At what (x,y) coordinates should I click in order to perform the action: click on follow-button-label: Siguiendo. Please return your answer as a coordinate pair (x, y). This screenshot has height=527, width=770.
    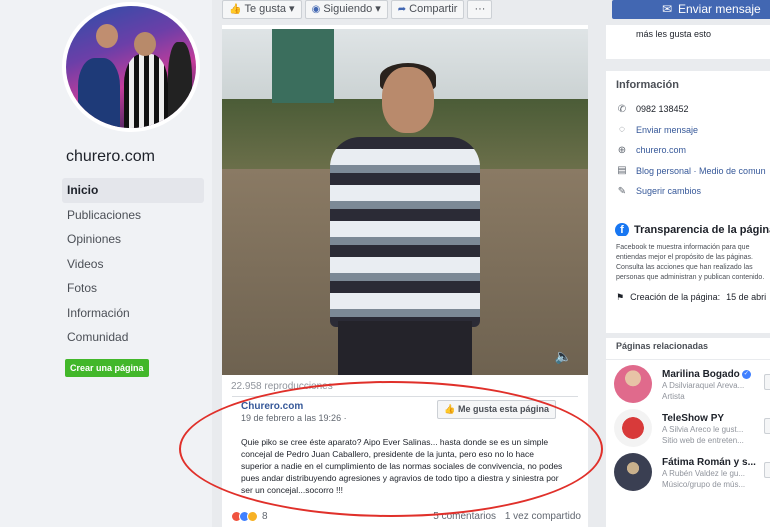
    Looking at the image, I should click on (348, 9).